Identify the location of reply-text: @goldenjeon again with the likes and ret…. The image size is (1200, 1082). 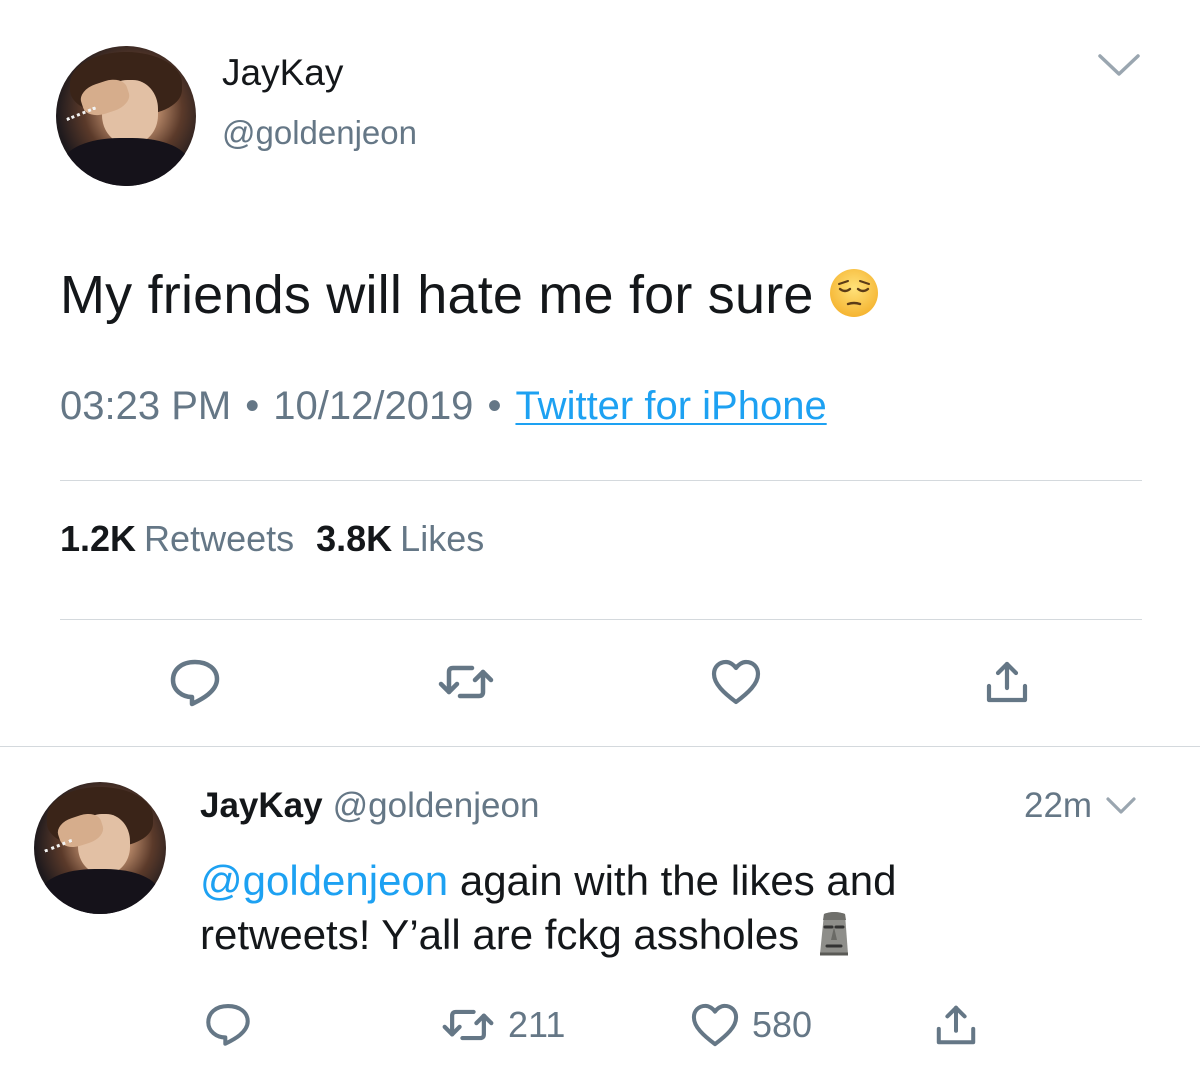
(630, 908).